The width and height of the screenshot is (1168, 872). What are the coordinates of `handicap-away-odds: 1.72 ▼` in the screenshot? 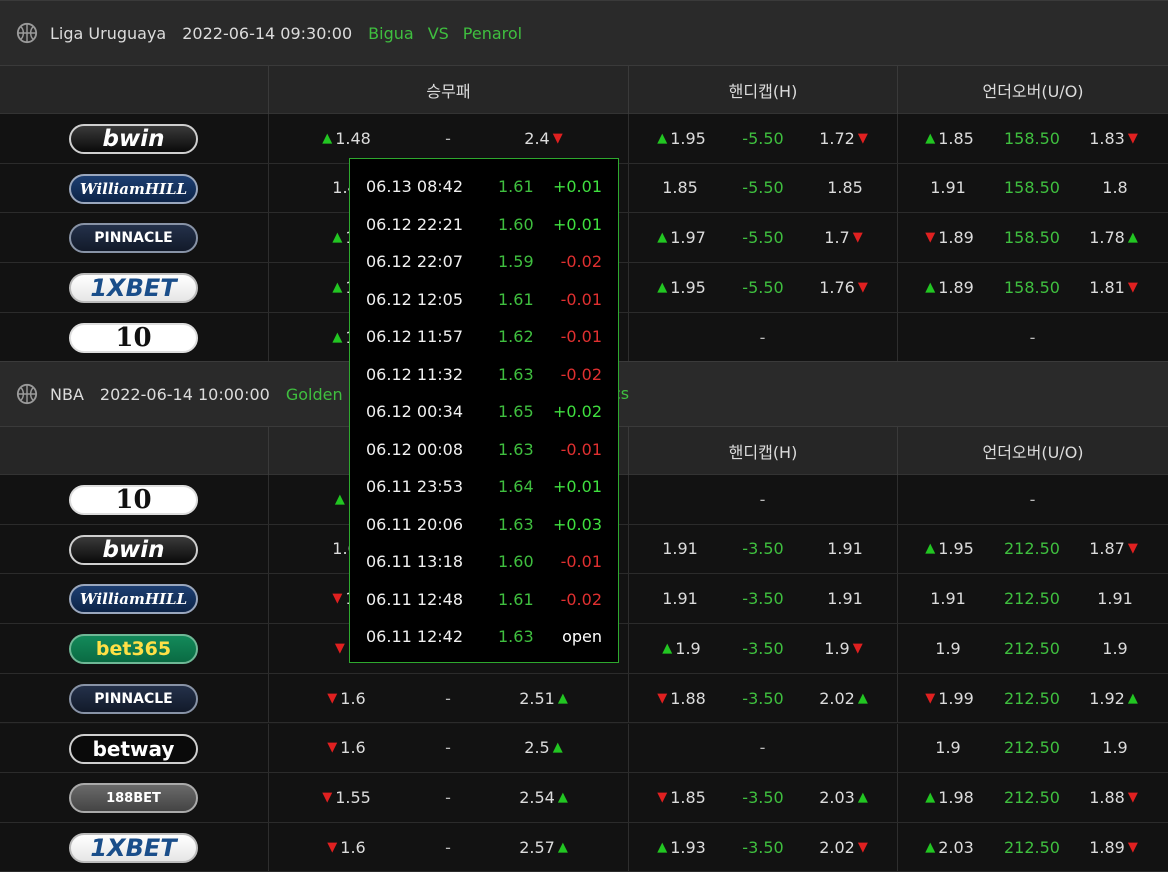 It's located at (845, 138).